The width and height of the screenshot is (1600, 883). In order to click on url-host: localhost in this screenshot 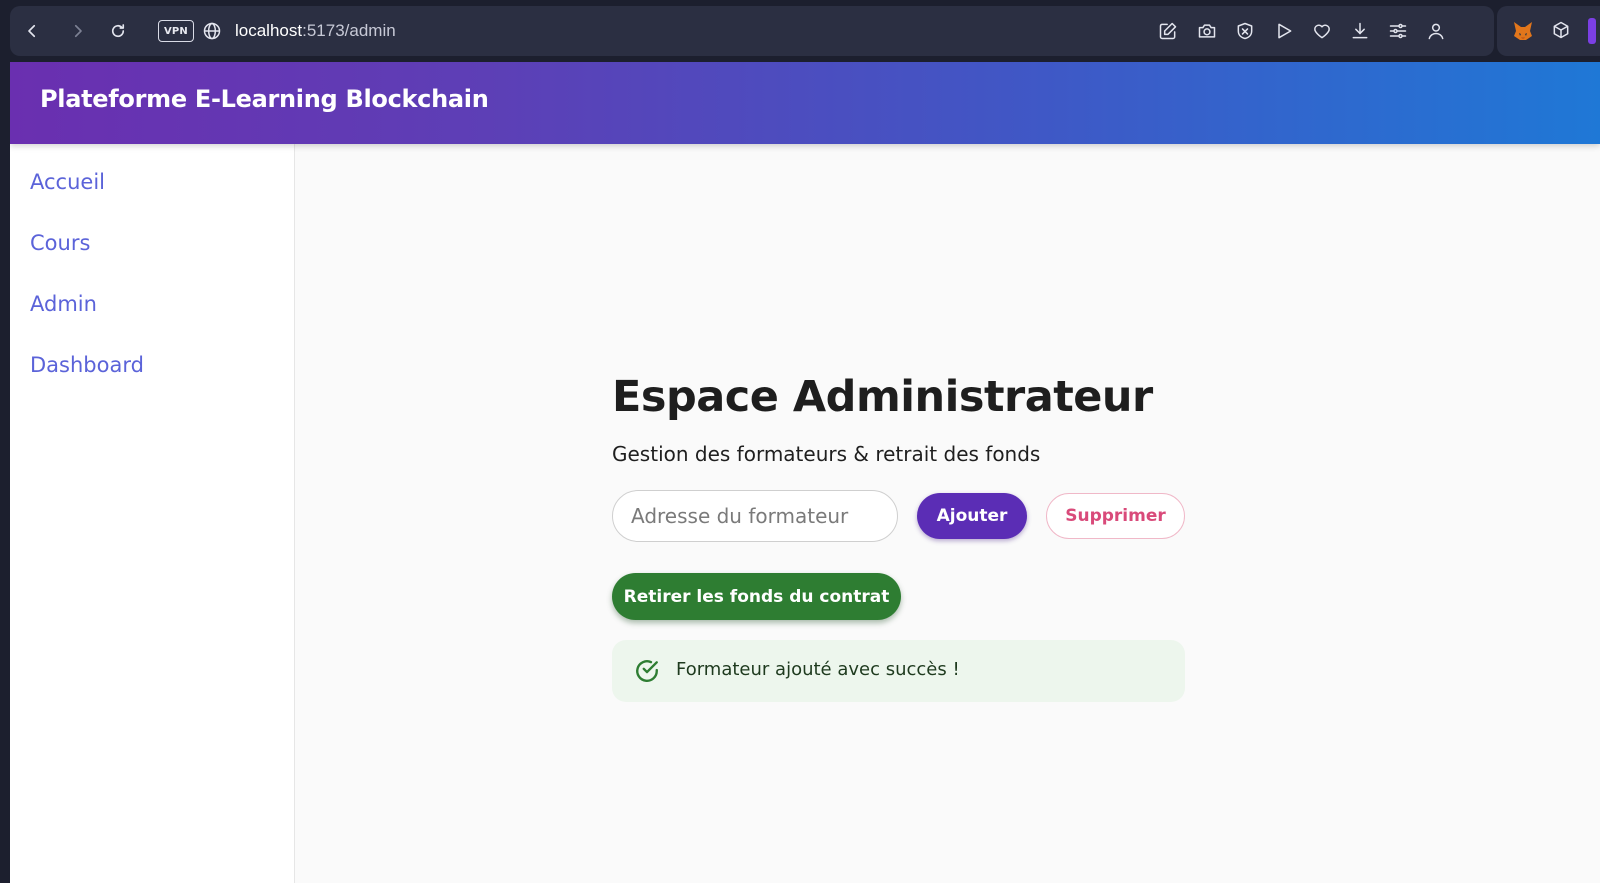, I will do `click(269, 30)`.